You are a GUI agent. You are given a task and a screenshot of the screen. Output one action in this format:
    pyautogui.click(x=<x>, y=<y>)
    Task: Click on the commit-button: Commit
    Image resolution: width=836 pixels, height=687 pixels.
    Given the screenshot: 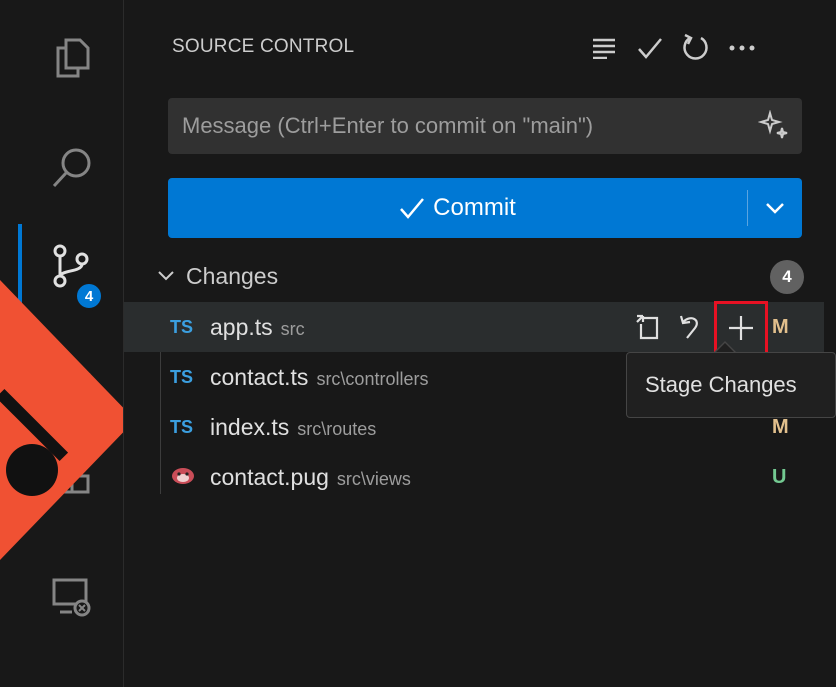 What is the action you would take?
    pyautogui.click(x=485, y=208)
    